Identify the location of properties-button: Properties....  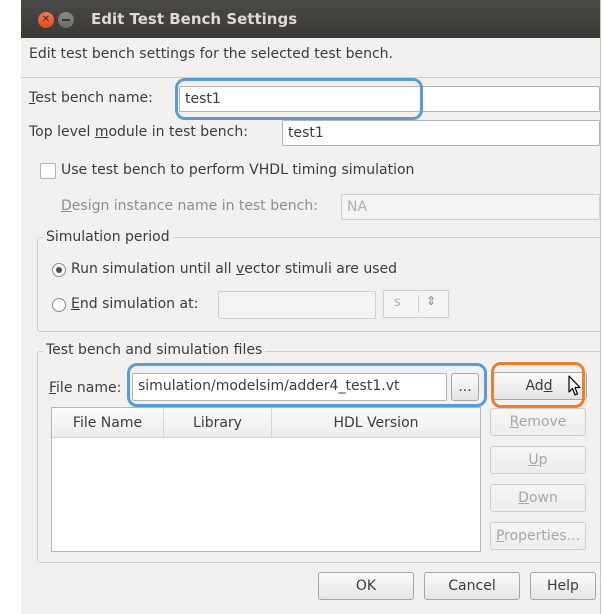
(538, 536).